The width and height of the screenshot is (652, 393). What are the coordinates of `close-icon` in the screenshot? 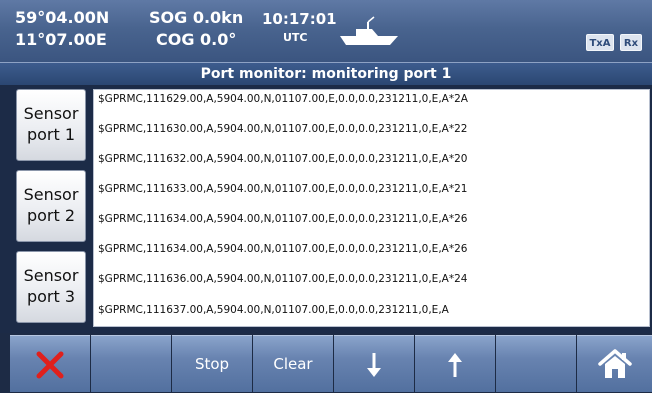 It's located at (50, 365).